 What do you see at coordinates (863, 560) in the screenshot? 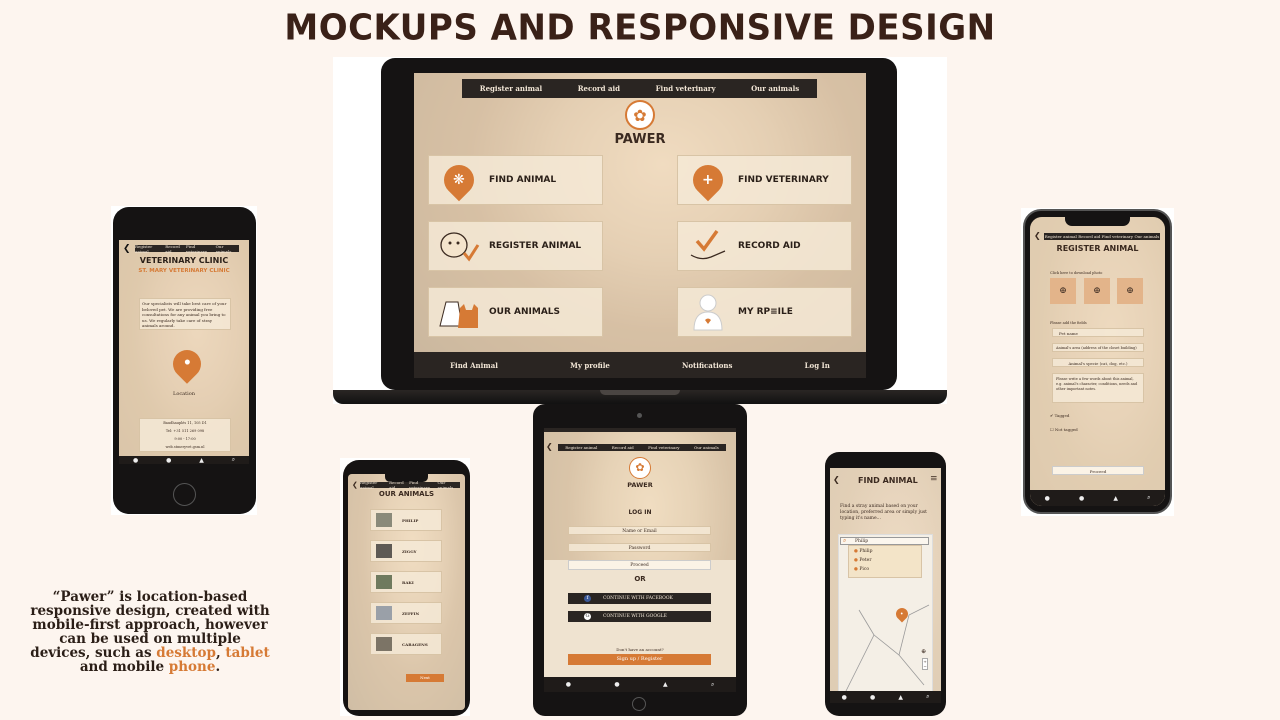
I see `list-item: ● Peter` at bounding box center [863, 560].